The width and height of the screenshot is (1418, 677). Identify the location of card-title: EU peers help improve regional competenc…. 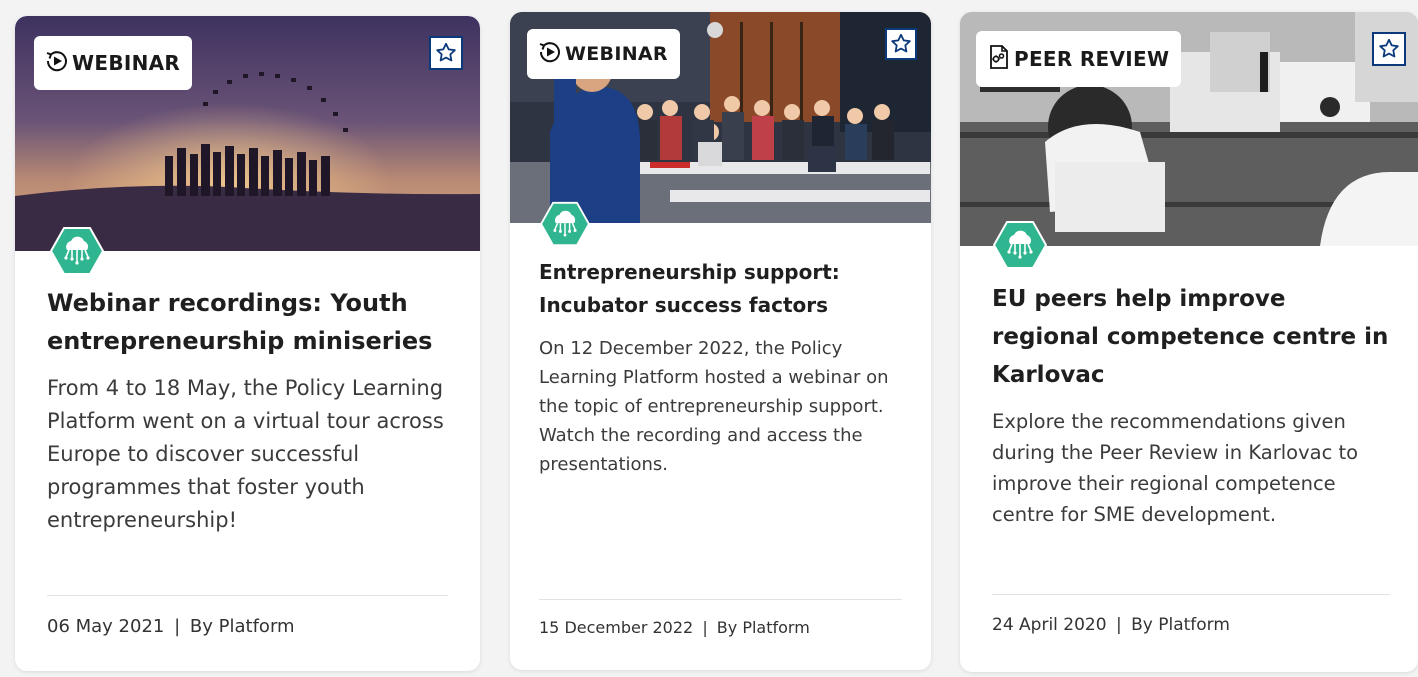
(1194, 337).